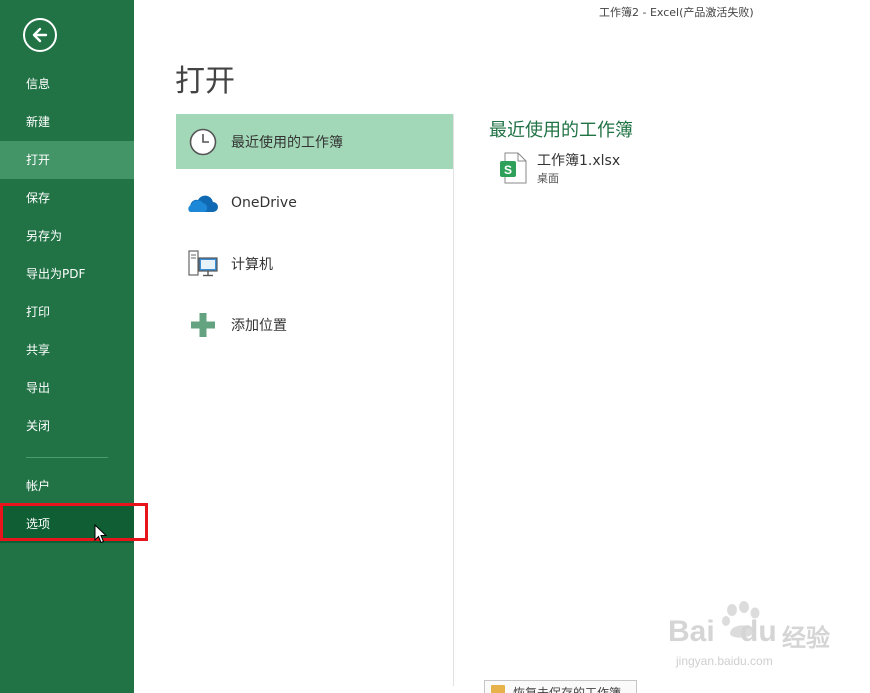 This screenshot has width=870, height=693. What do you see at coordinates (314, 324) in the screenshot?
I see `place-add-location: 添加位置` at bounding box center [314, 324].